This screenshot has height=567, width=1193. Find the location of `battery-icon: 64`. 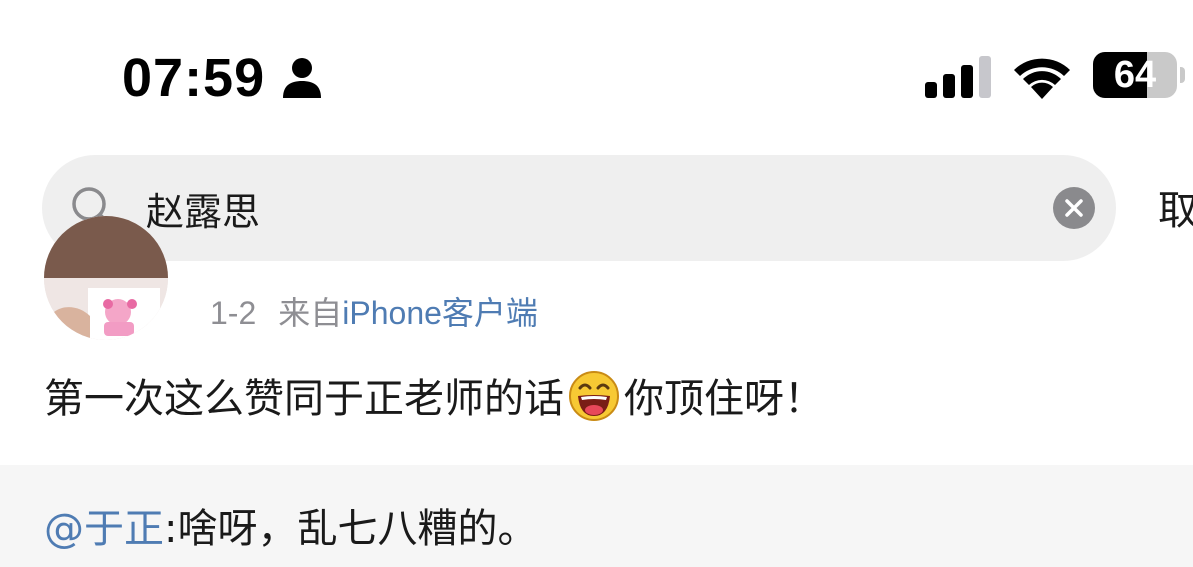

battery-icon: 64 is located at coordinates (1139, 76).